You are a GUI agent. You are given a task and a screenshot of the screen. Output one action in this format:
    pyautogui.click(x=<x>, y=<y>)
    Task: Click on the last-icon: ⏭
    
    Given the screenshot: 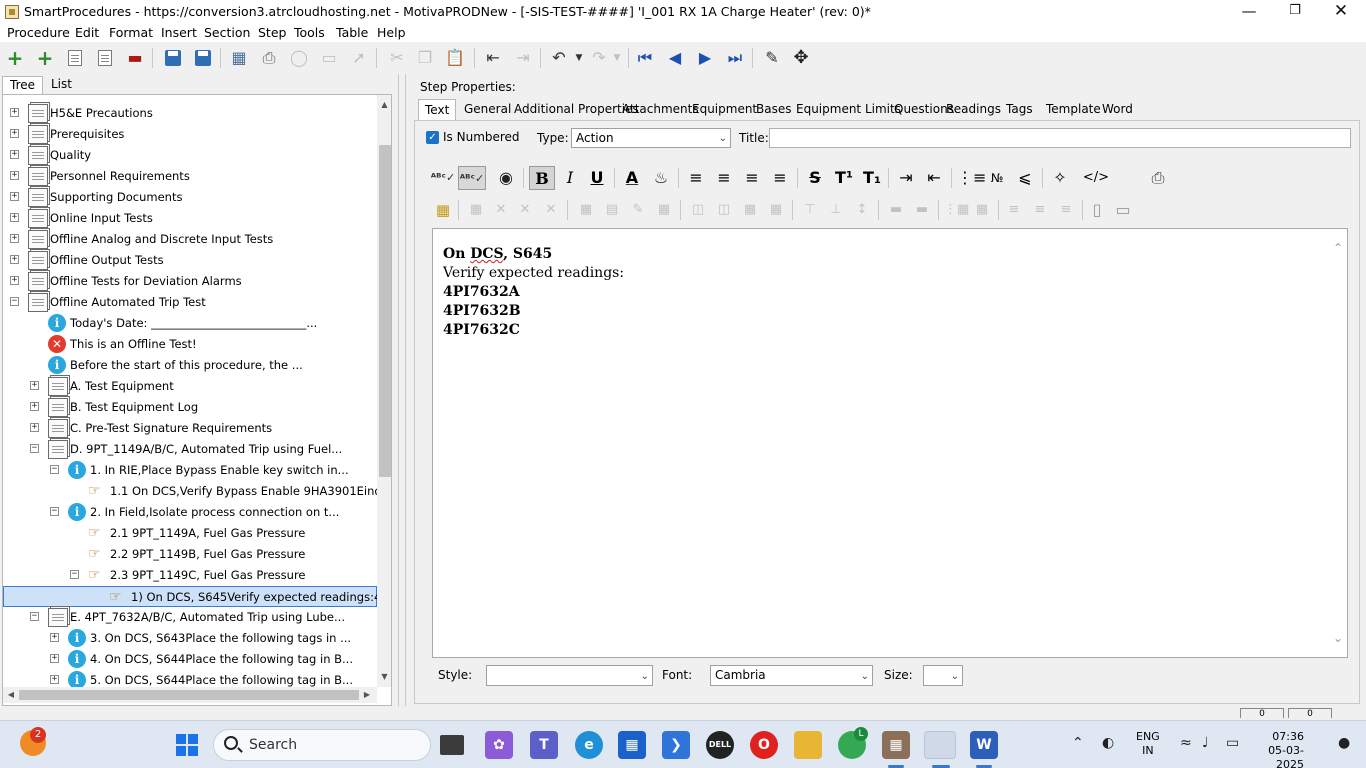 What is the action you would take?
    pyautogui.click(x=735, y=58)
    